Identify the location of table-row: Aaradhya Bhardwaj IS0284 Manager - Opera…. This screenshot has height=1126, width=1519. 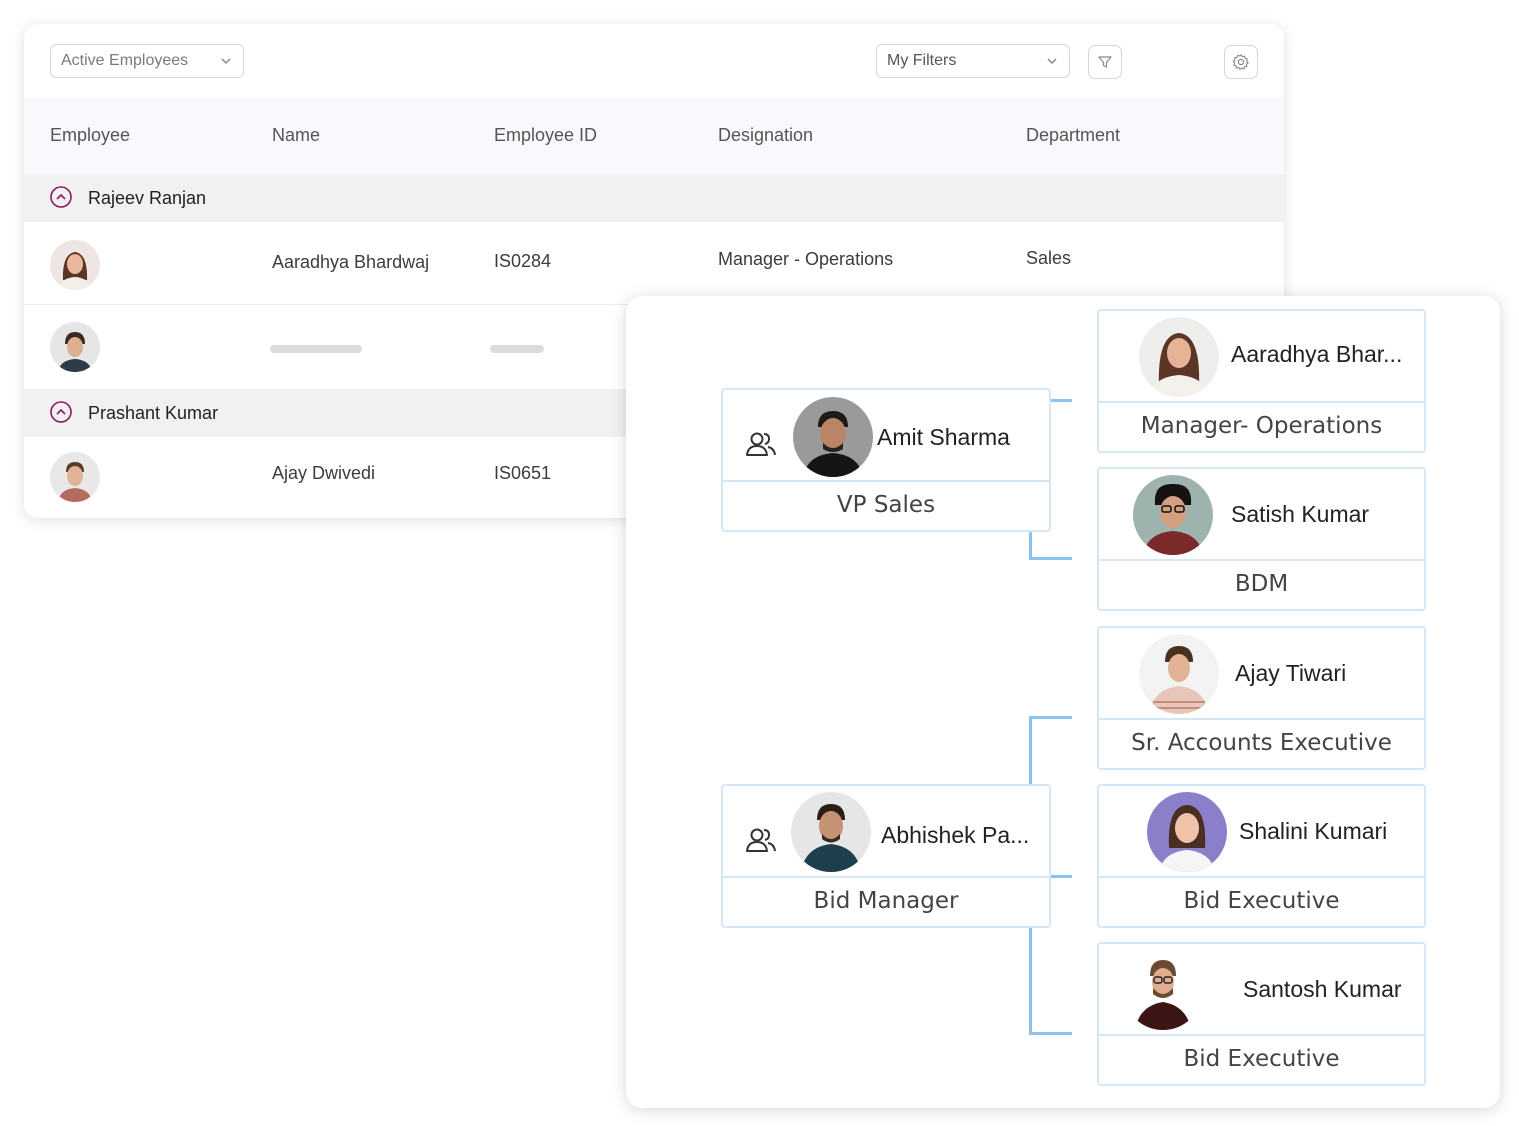
(654, 263).